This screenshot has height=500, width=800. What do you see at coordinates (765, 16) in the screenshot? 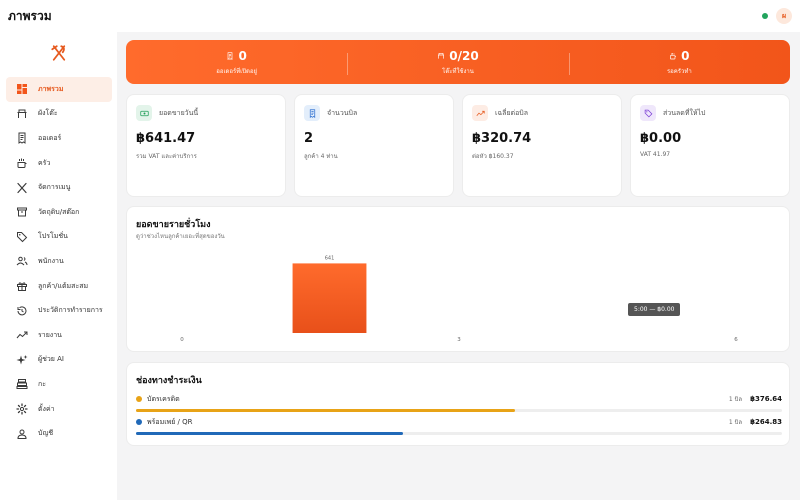
I see `online-status-dot` at bounding box center [765, 16].